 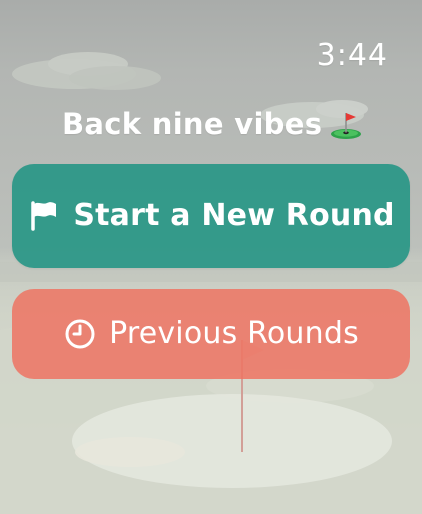 What do you see at coordinates (192, 124) in the screenshot?
I see `page-title: Back nine vibes` at bounding box center [192, 124].